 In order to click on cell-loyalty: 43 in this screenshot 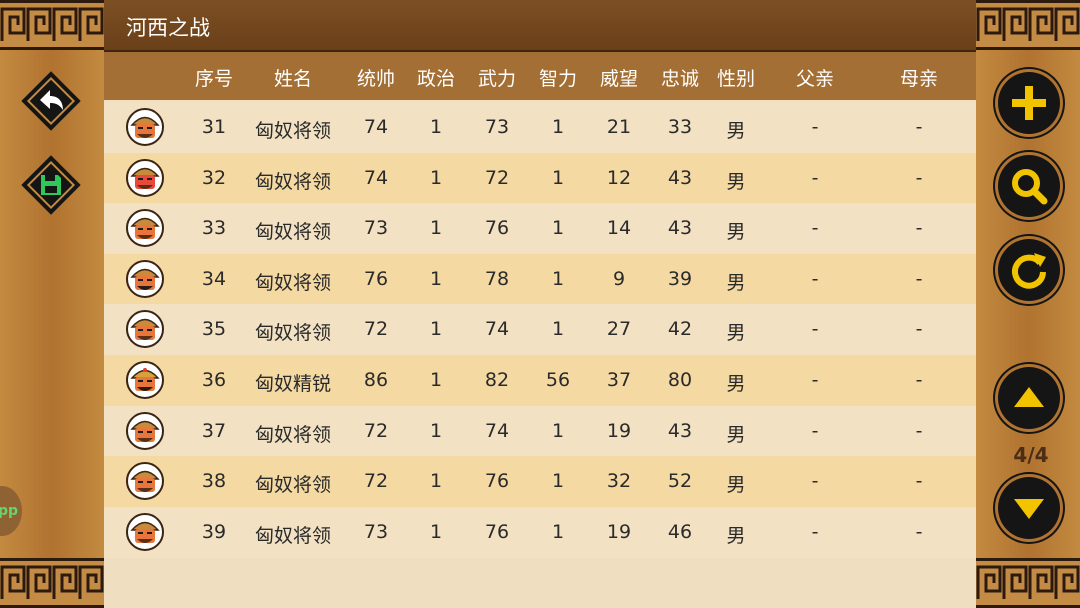, I will do `click(680, 430)`.